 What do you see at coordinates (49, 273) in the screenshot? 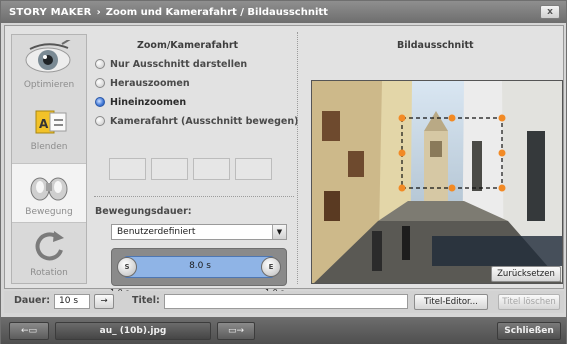
I see `sidebar-item-label: Rotation` at bounding box center [49, 273].